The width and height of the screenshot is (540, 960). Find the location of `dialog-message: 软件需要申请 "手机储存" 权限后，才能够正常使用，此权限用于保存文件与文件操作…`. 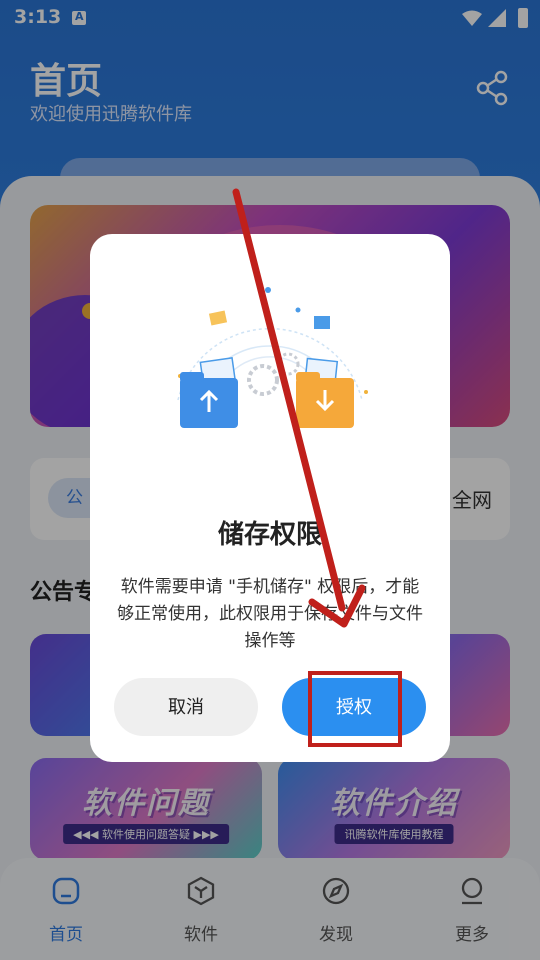

dialog-message: 软件需要申请 "手机储存" 权限后，才能够正常使用，此权限用于保存文件与文件操作… is located at coordinates (270, 614).